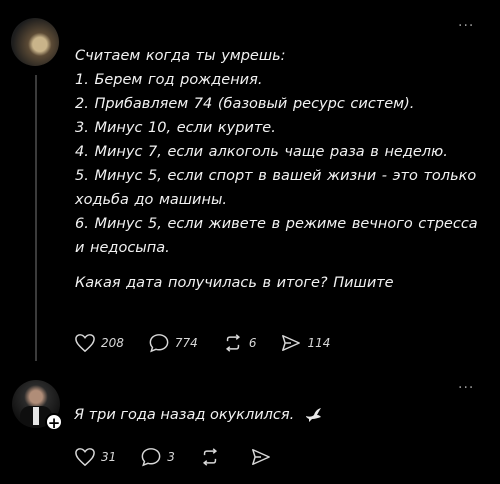 This screenshot has height=484, width=500. Describe the element at coordinates (169, 80) in the screenshot. I see `post-line: 1. Берем год рождения.` at that location.